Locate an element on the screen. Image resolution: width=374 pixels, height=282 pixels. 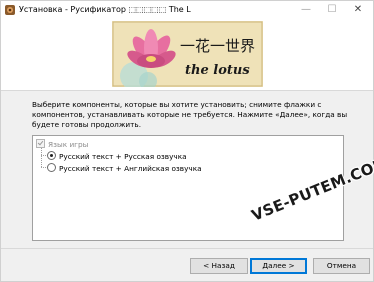
banner-chinese-text: 一花一世界 is located at coordinates (217, 46).